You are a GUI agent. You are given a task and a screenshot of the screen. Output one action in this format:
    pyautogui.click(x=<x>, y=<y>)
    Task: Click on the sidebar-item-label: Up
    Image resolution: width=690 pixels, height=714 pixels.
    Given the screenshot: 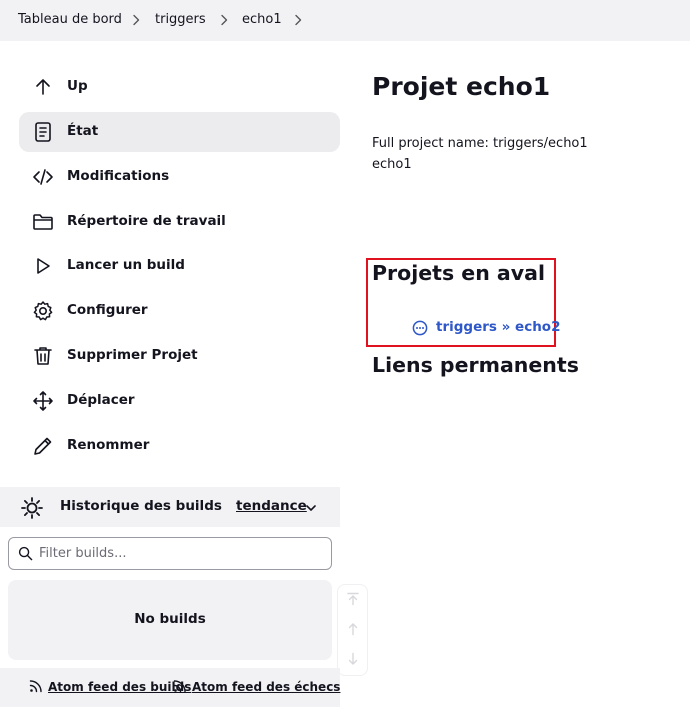 What is the action you would take?
    pyautogui.click(x=77, y=86)
    